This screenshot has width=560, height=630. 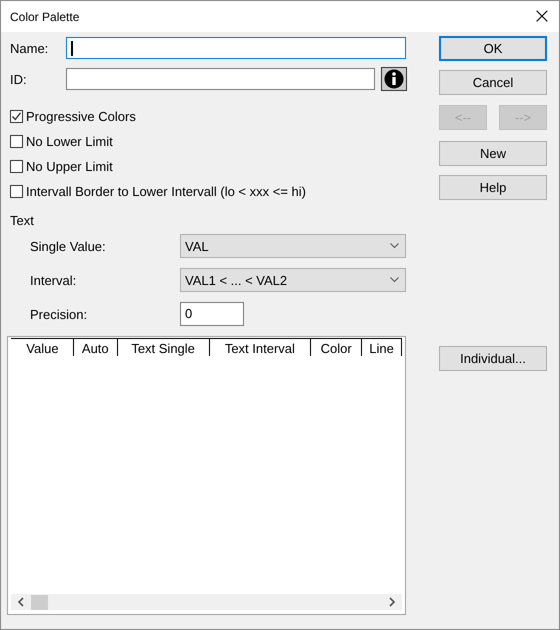 I want to click on scrollbar-thumb, so click(x=39, y=602).